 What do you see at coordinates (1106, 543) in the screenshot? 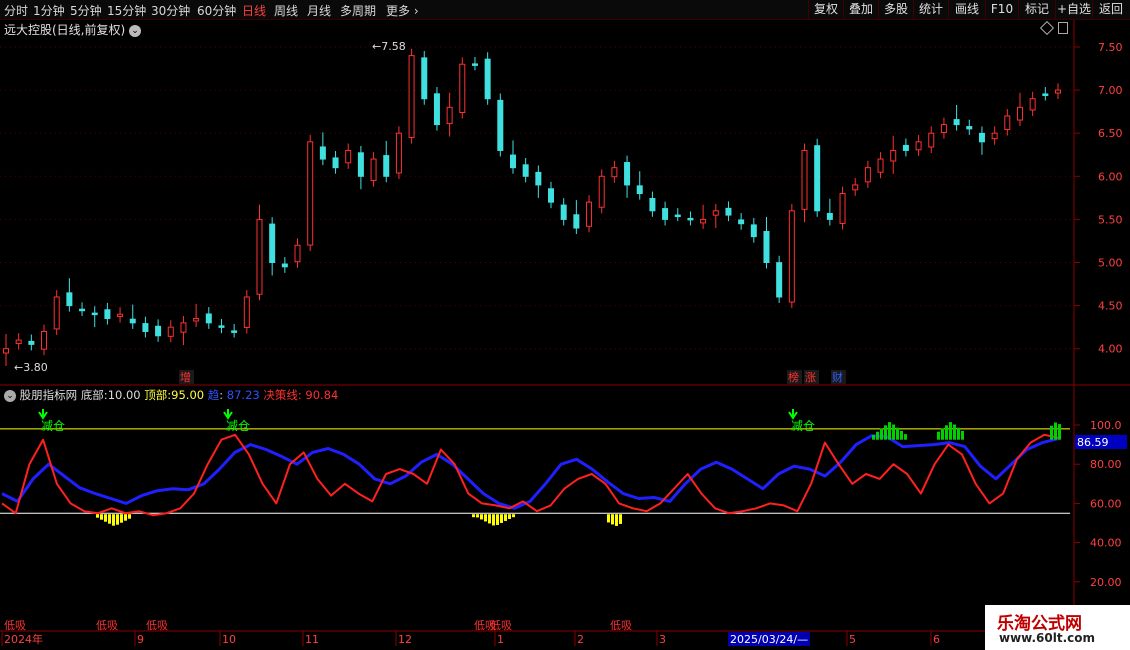
I see `indicator-tick-label: 40.00` at bounding box center [1106, 543].